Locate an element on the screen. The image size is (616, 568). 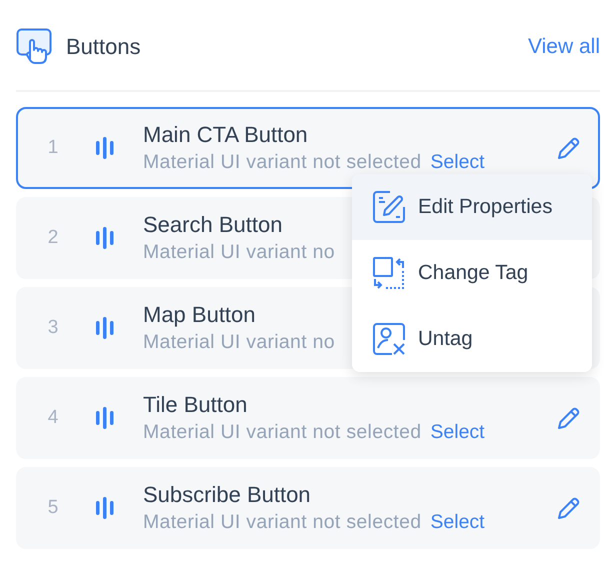
untag-icon is located at coordinates (389, 339).